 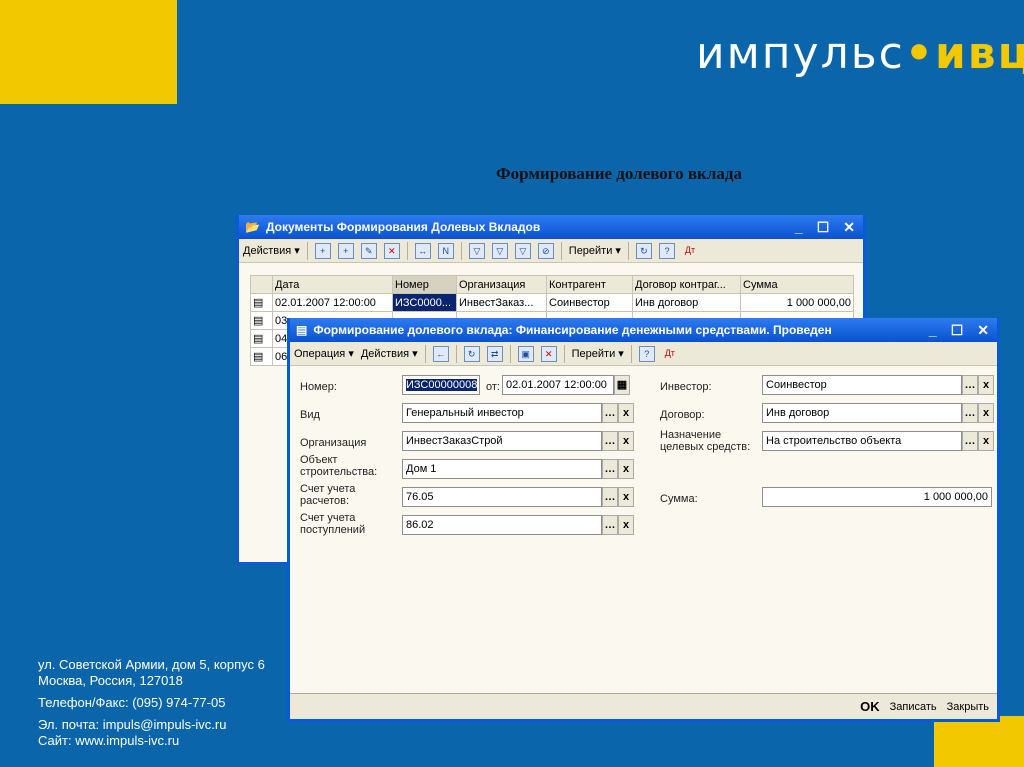 I want to click on save-button: Записать, so click(x=913, y=707).